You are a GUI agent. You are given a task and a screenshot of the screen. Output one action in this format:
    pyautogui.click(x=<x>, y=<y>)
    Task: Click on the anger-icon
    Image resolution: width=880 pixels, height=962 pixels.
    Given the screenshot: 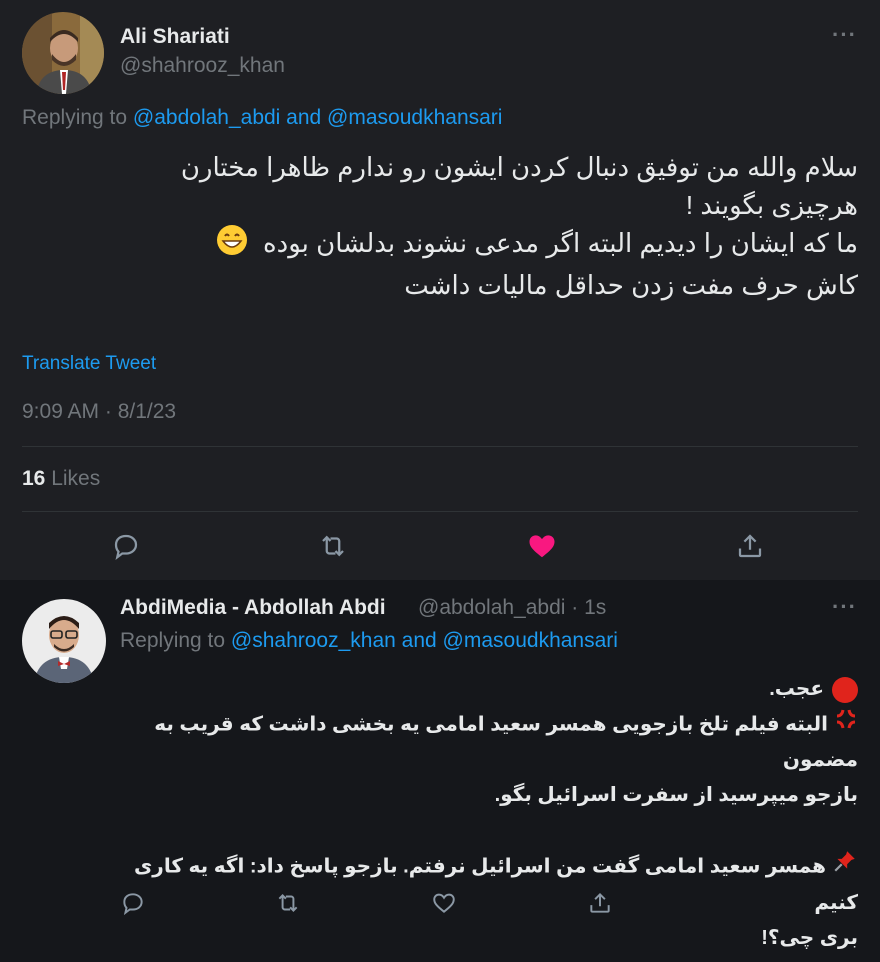 What is the action you would take?
    pyautogui.click(x=846, y=725)
    